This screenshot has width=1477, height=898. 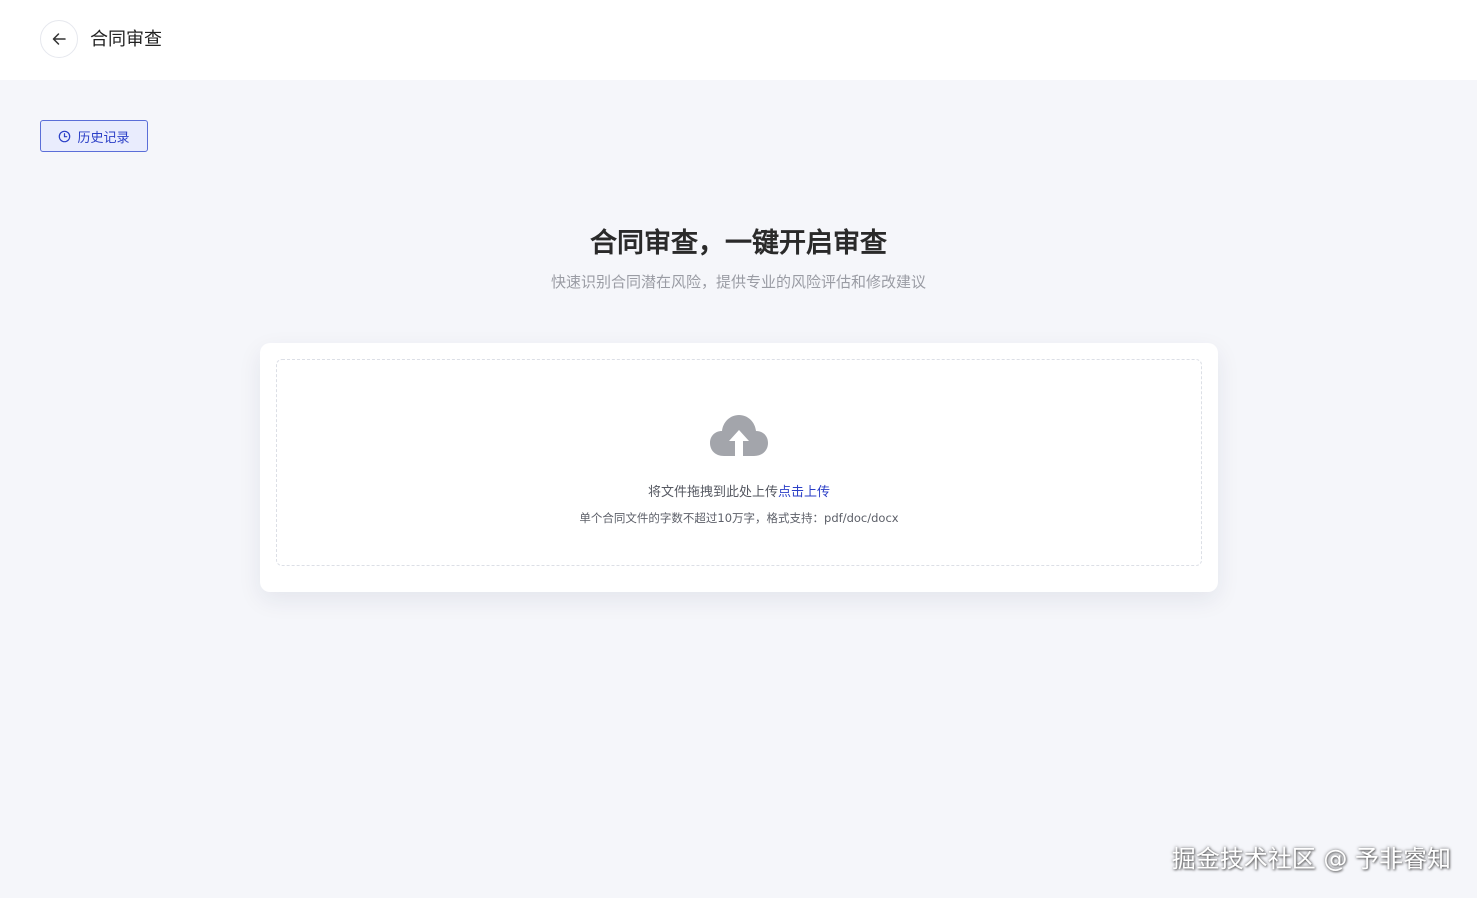 I want to click on history-button-label: 历史记录, so click(x=103, y=138).